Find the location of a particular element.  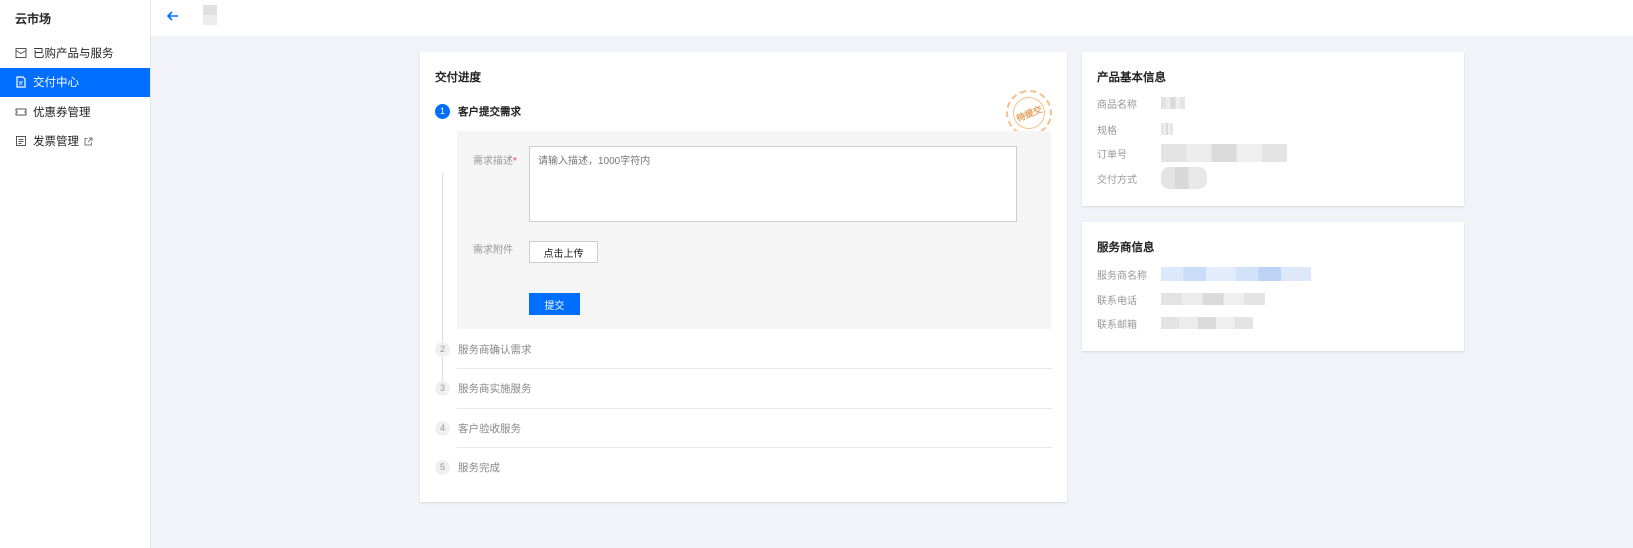

sidebar: 云市场 已购产品与服务 交付中心 优惠券管理 发票管理 is located at coordinates (75, 274).